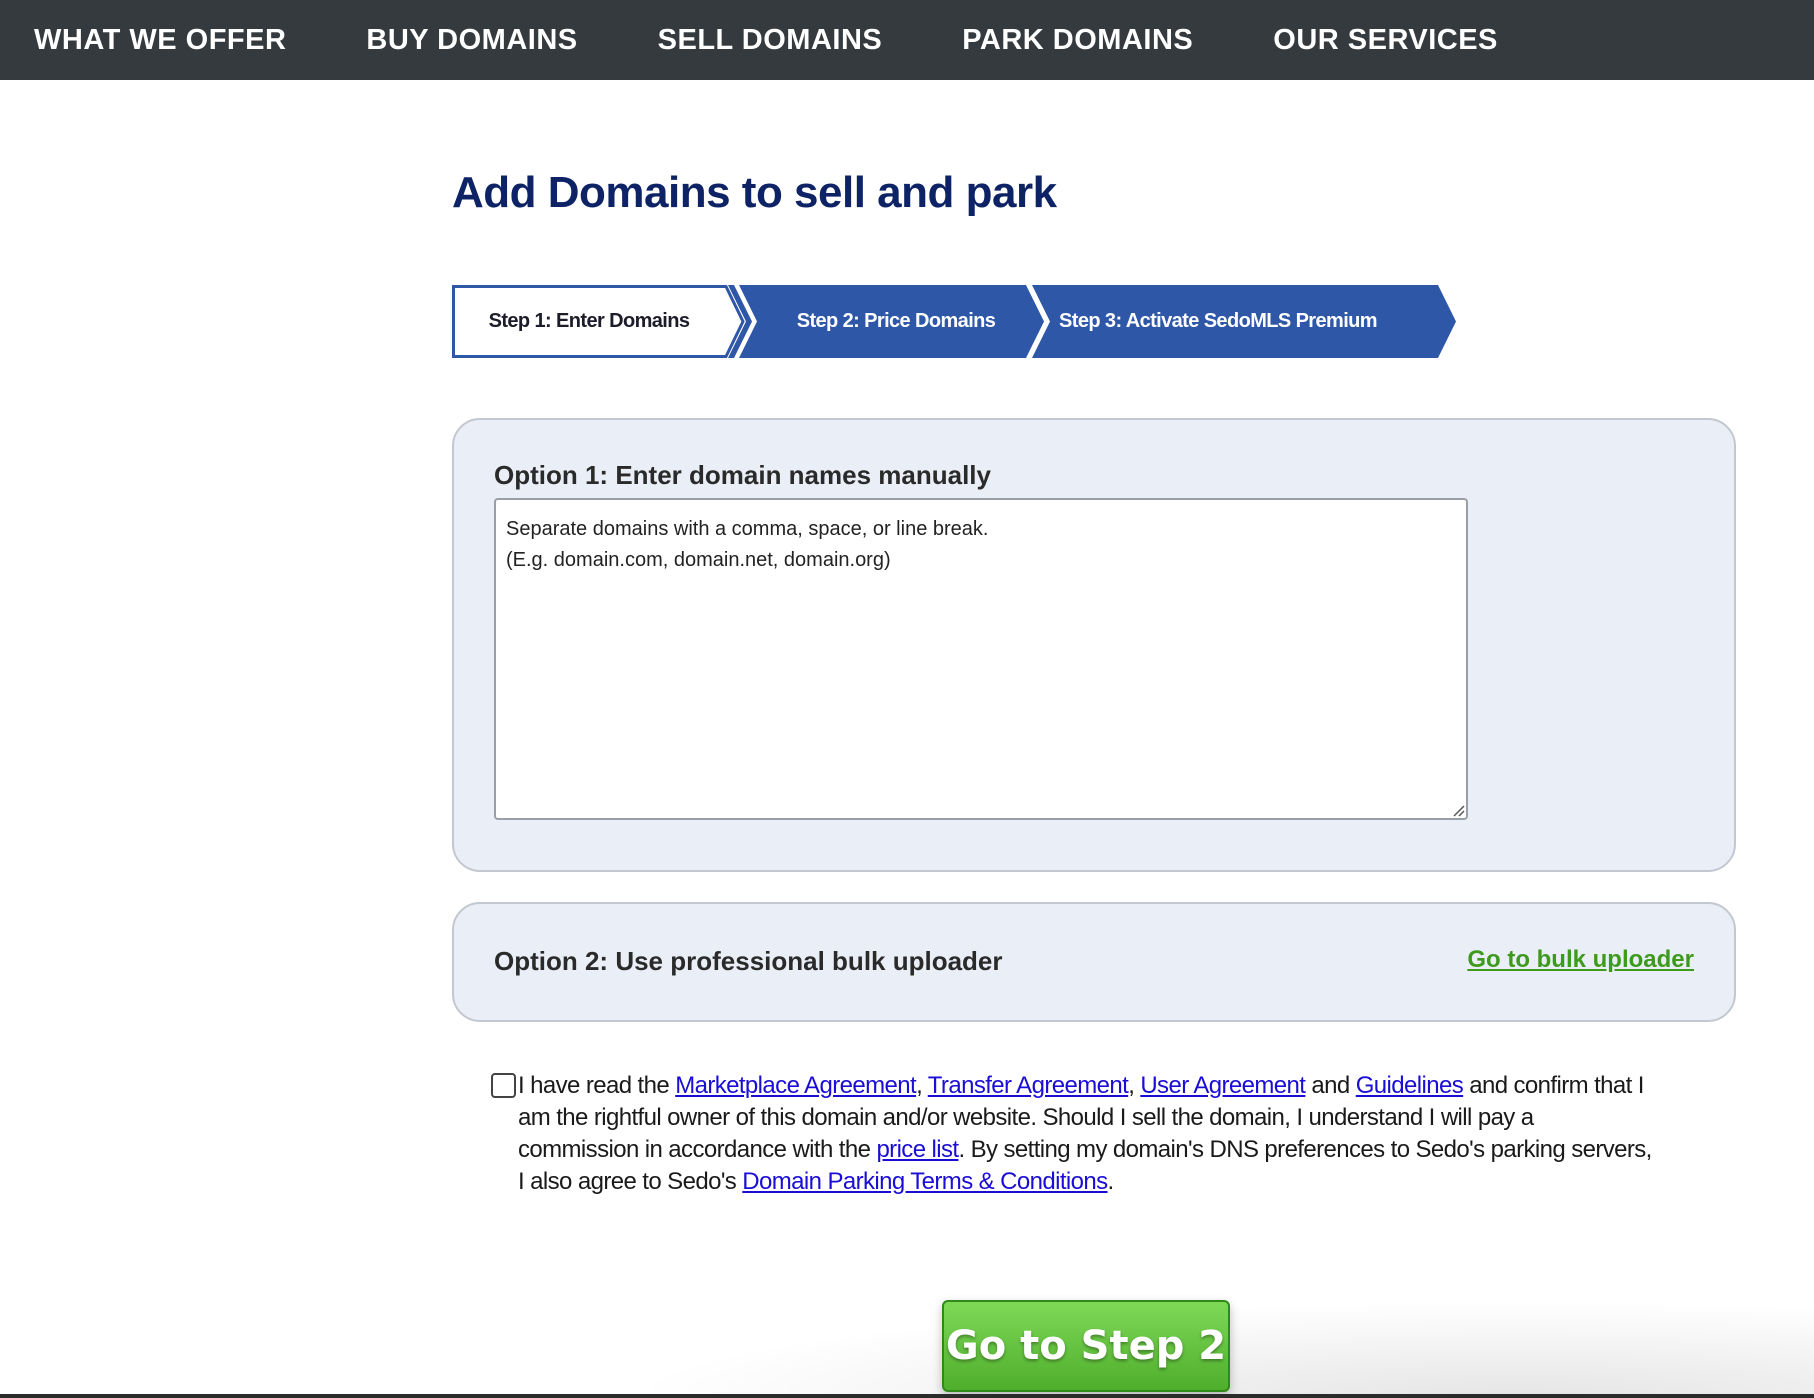  Describe the element at coordinates (1028, 1085) in the screenshot. I see `transfer-agreement-link: Transfer Agreement` at that location.